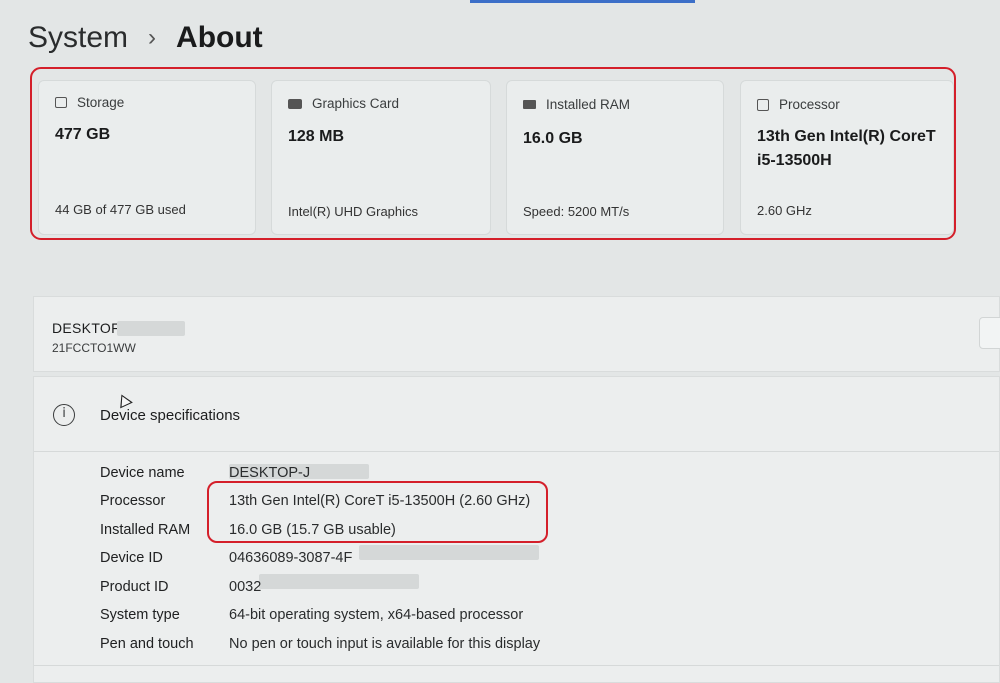 Image resolution: width=1000 pixels, height=683 pixels. What do you see at coordinates (140, 615) in the screenshot?
I see `spec-label: System type` at bounding box center [140, 615].